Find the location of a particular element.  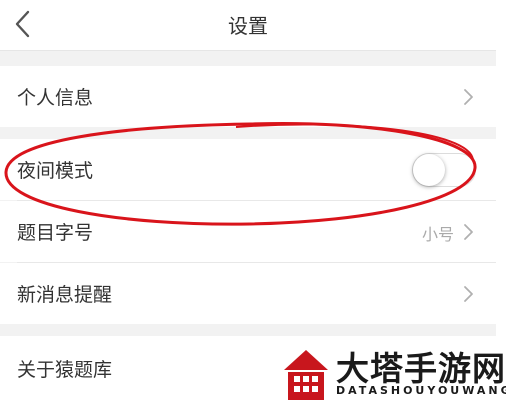

settings-row-profile: 个人信息 is located at coordinates (248, 96).